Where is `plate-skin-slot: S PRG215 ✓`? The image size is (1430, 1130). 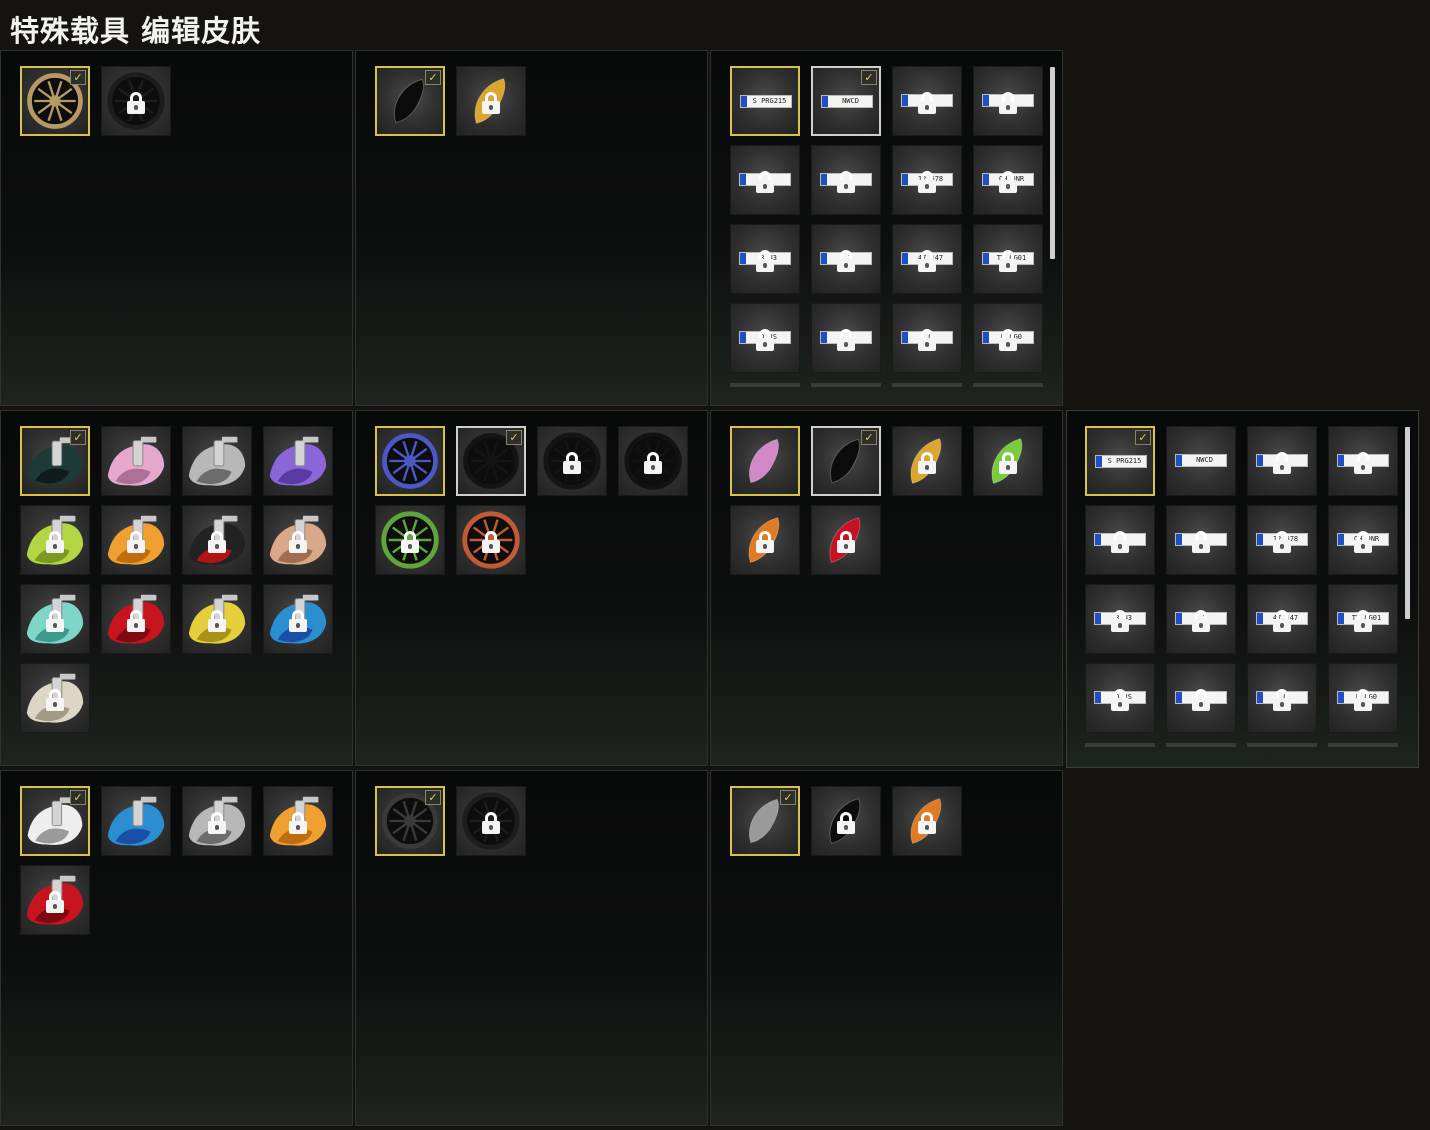
plate-skin-slot: S PRG215 ✓ is located at coordinates (1120, 461).